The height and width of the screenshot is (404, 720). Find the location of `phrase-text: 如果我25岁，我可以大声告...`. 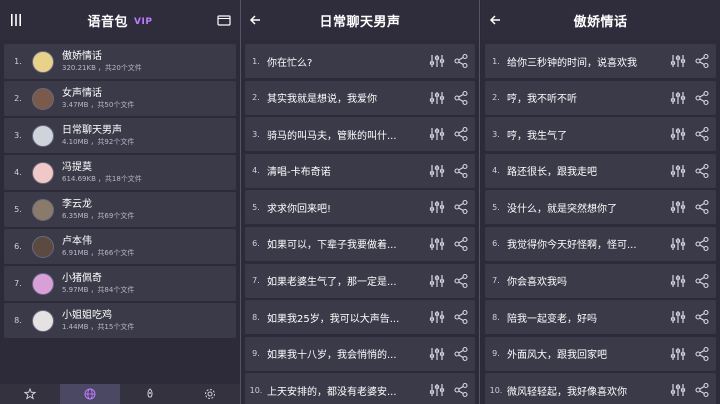

phrase-text: 如果我25岁，我可以大声告... is located at coordinates (340, 317).